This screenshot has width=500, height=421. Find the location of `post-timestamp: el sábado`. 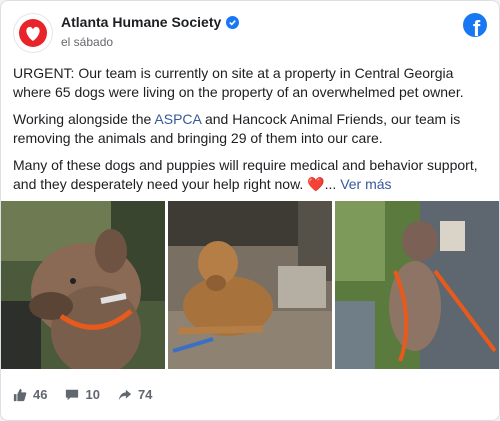

post-timestamp: el sábado is located at coordinates (87, 42).